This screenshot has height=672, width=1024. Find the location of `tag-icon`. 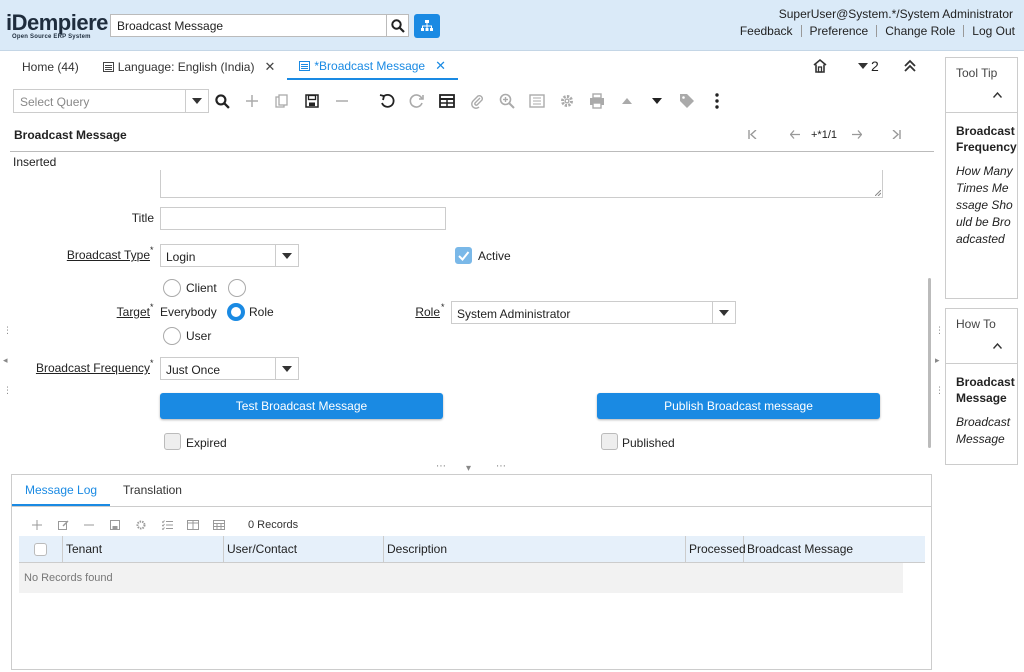

tag-icon is located at coordinates (687, 101).